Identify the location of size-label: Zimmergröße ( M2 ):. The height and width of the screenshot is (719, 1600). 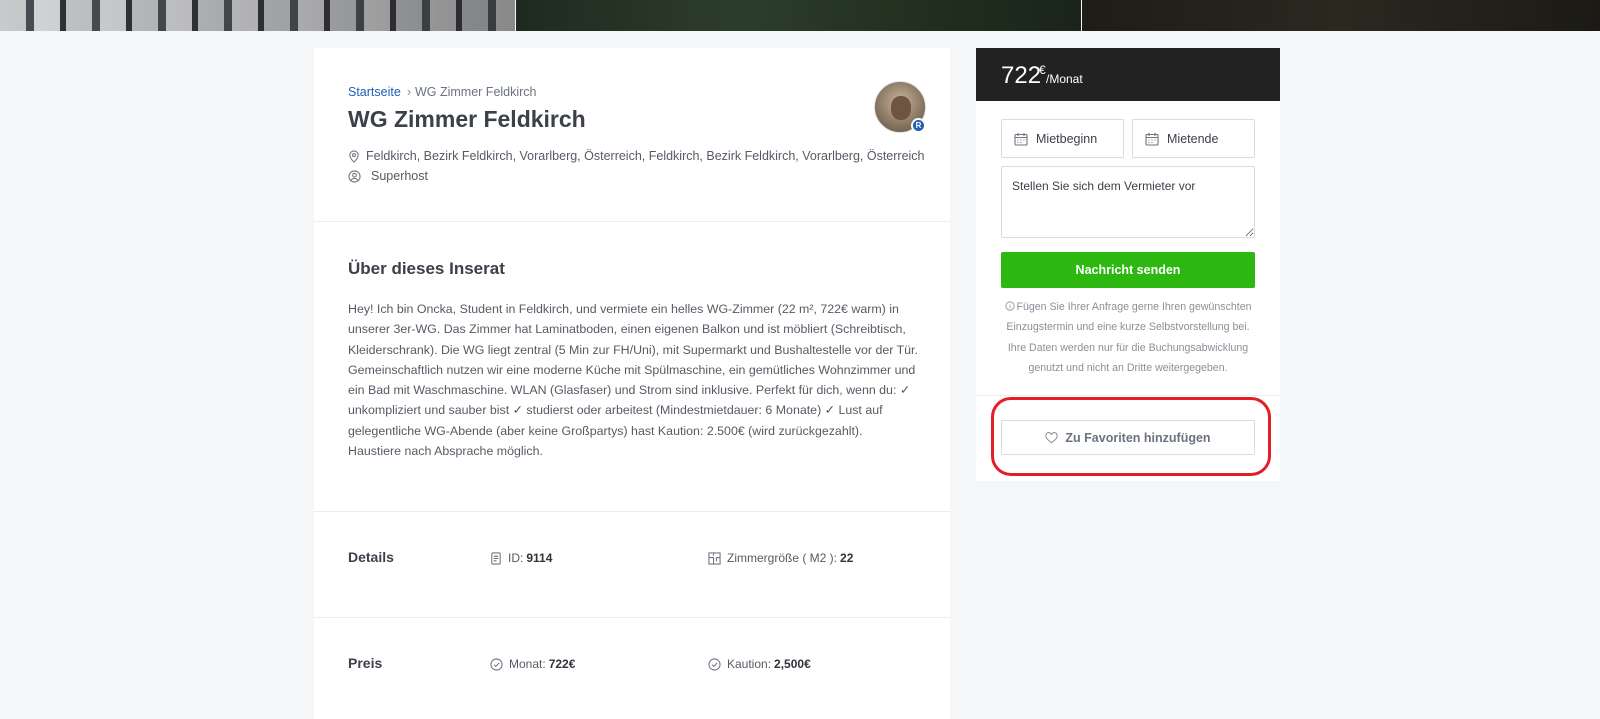
(782, 558).